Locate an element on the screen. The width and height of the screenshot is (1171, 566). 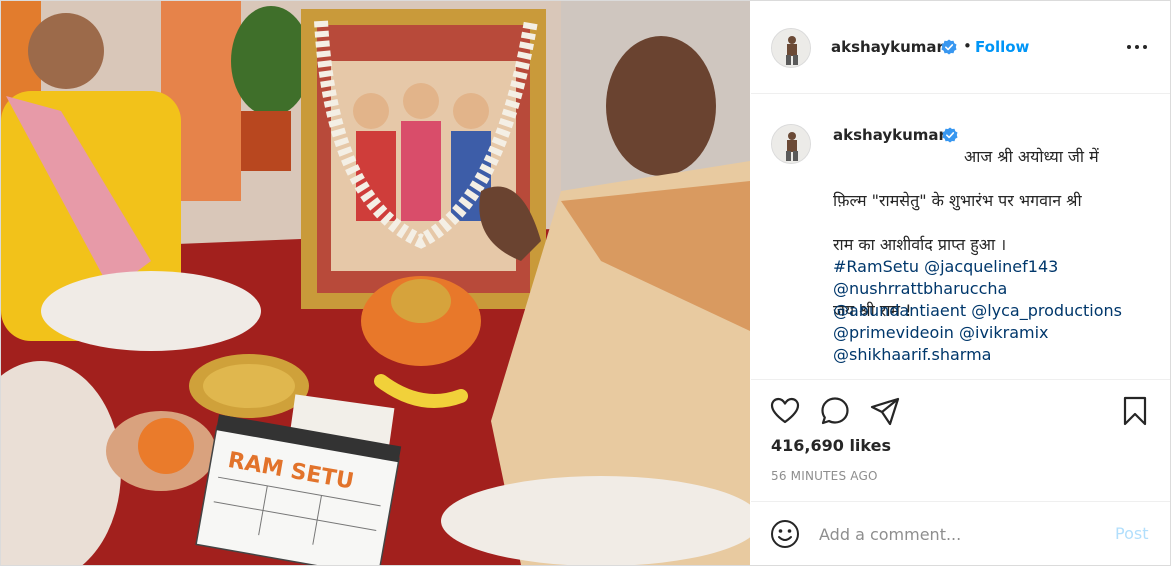
mention-link: @lyca_productions is located at coordinates (1046, 310).